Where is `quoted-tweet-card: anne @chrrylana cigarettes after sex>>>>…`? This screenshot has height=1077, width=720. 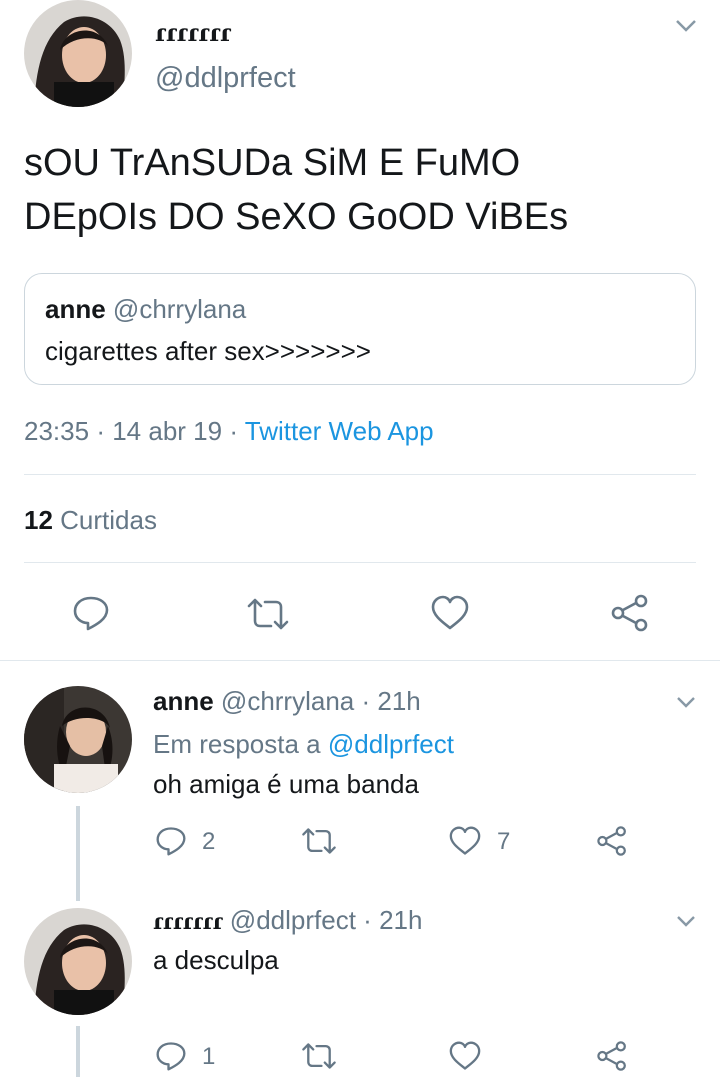 quoted-tweet-card: anne @chrrylana cigarettes after sex>>>>… is located at coordinates (360, 329).